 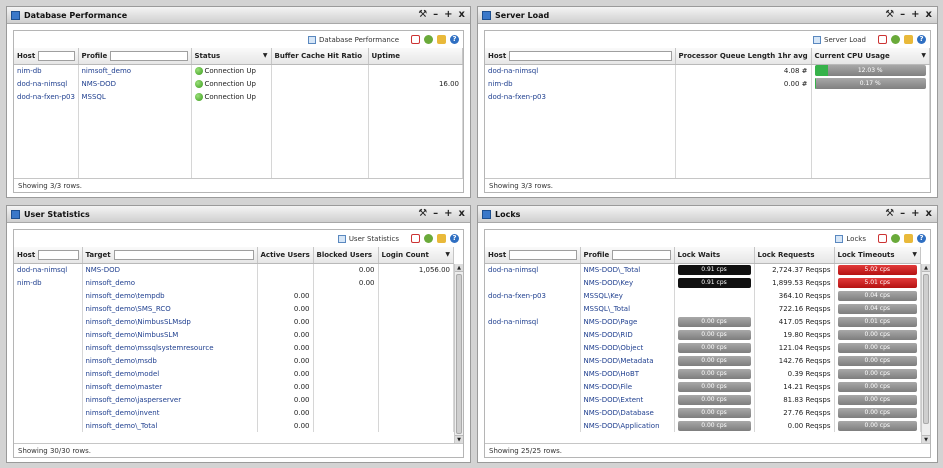 I want to click on report-link: Locks, so click(x=850, y=238).